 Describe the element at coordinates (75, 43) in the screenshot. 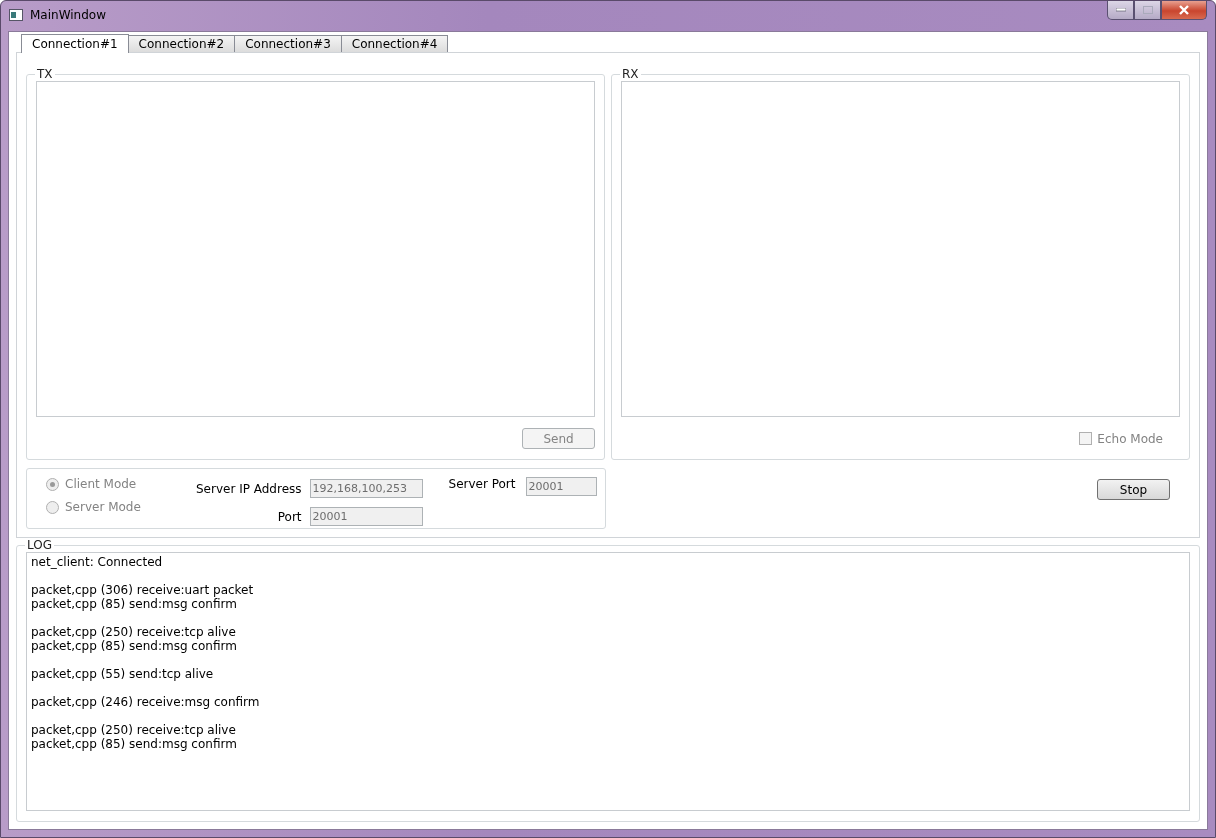

I see `tab: Connection#1` at that location.